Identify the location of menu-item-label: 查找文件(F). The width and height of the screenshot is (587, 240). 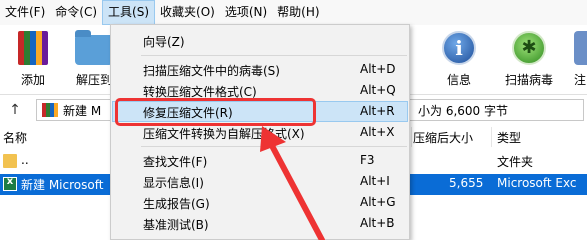
(175, 162).